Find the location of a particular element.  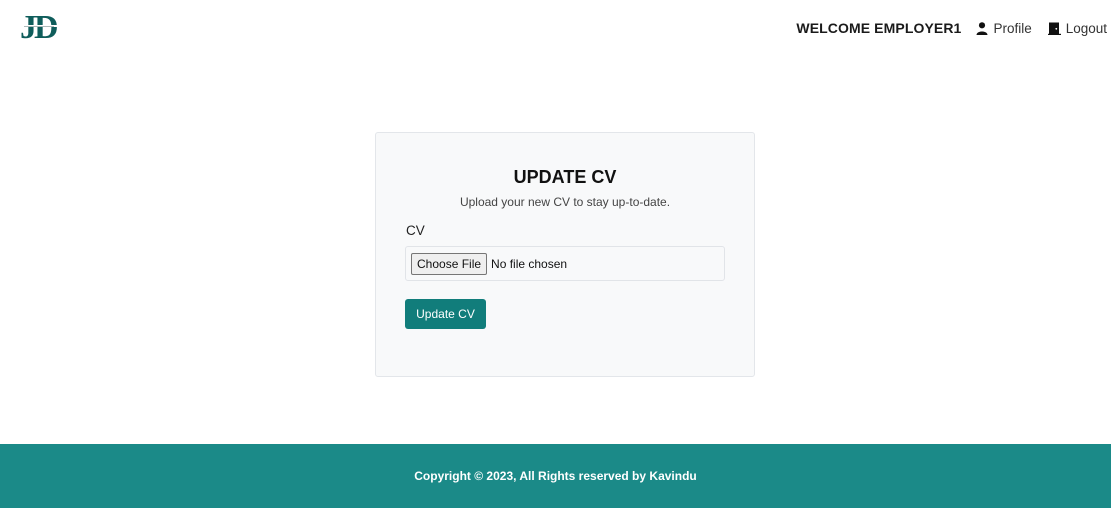

svg-text: D is located at coordinates (46, 27).